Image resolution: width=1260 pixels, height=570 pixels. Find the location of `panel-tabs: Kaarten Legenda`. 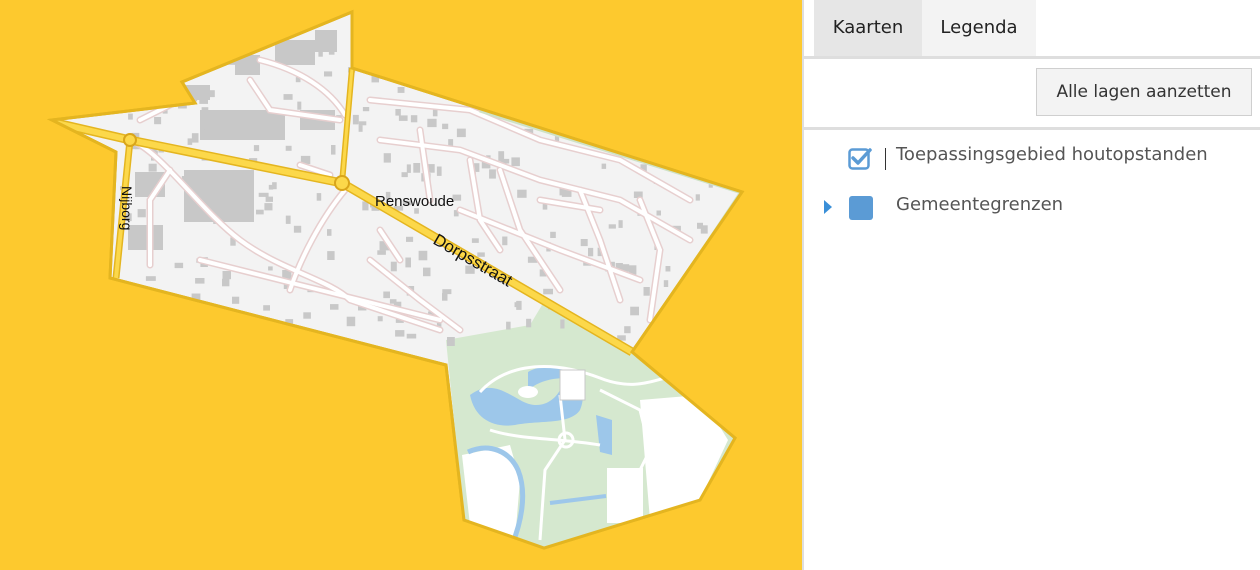

panel-tabs: Kaarten Legenda is located at coordinates (1032, 28).